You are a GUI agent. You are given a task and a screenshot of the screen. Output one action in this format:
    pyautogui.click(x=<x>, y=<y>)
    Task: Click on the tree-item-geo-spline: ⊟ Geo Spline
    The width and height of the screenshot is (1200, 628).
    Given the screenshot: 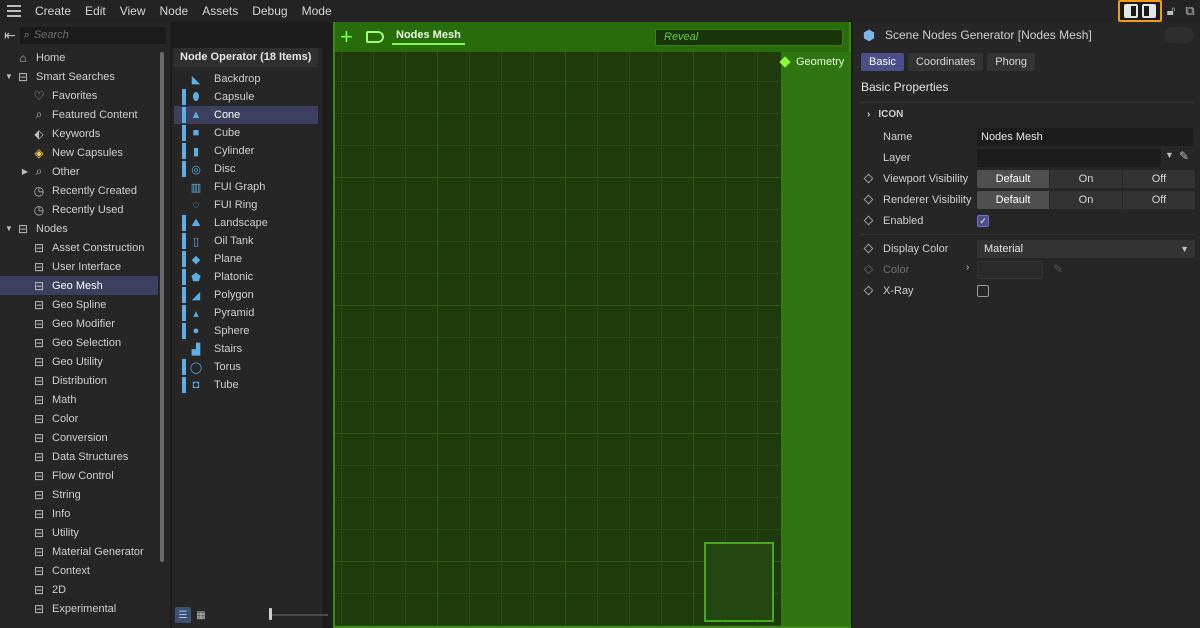 What is the action you would take?
    pyautogui.click(x=79, y=304)
    